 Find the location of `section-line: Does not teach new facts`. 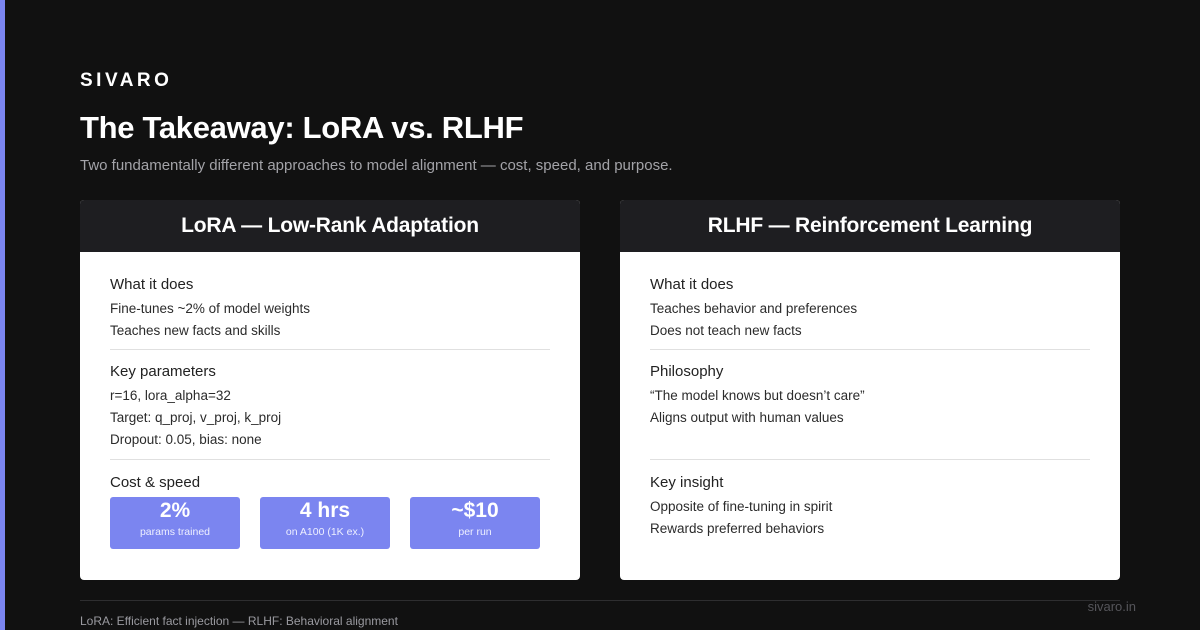

section-line: Does not teach new facts is located at coordinates (726, 330).